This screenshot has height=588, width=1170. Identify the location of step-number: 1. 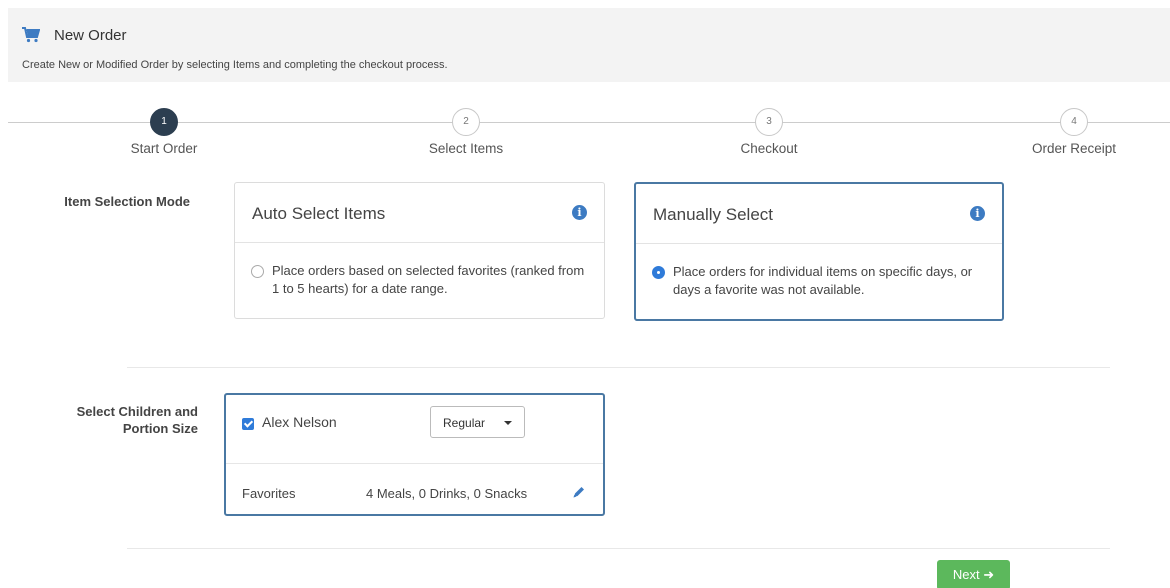
(164, 122).